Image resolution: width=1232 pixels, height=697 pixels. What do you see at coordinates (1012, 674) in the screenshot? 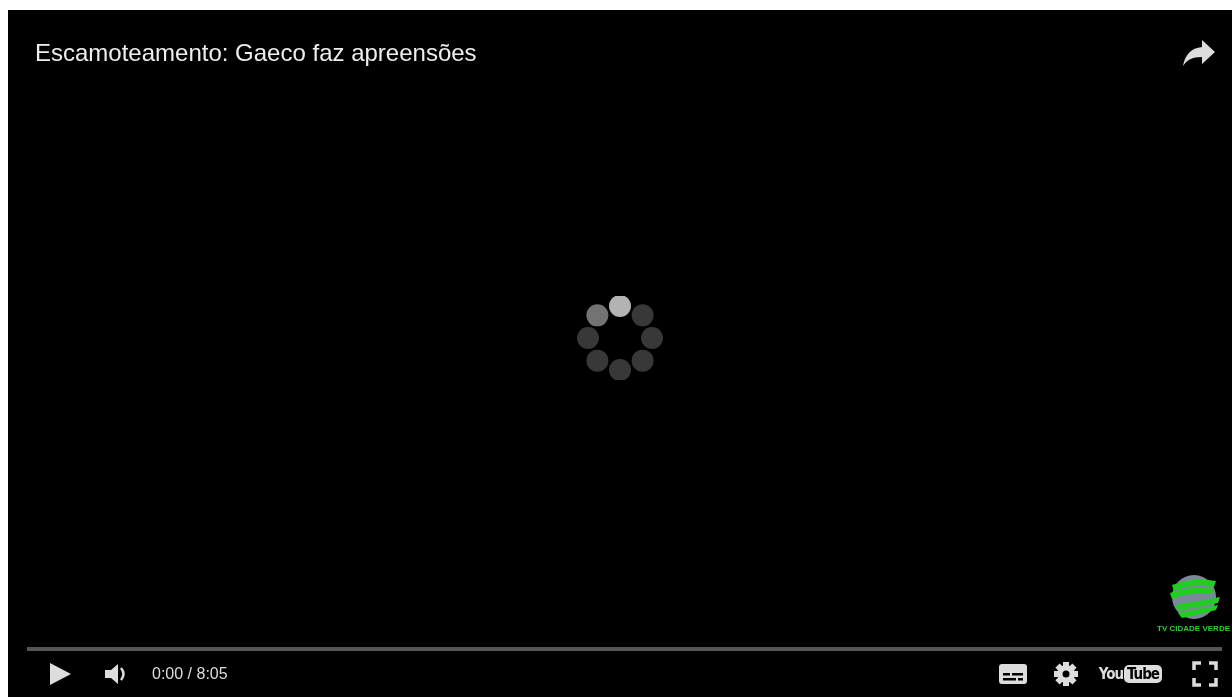
I see `subtitles-icon` at bounding box center [1012, 674].